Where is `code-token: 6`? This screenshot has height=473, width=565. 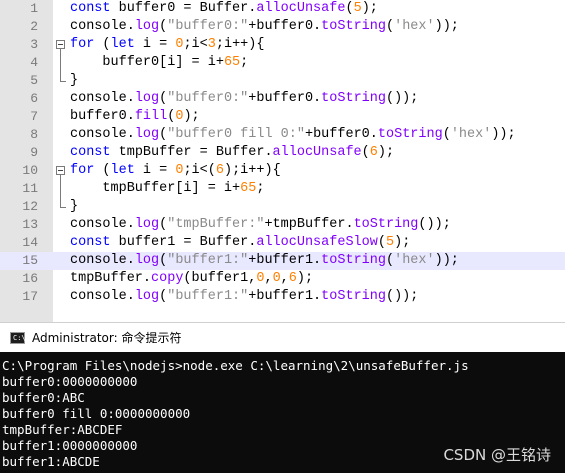 code-token: 6 is located at coordinates (292, 278).